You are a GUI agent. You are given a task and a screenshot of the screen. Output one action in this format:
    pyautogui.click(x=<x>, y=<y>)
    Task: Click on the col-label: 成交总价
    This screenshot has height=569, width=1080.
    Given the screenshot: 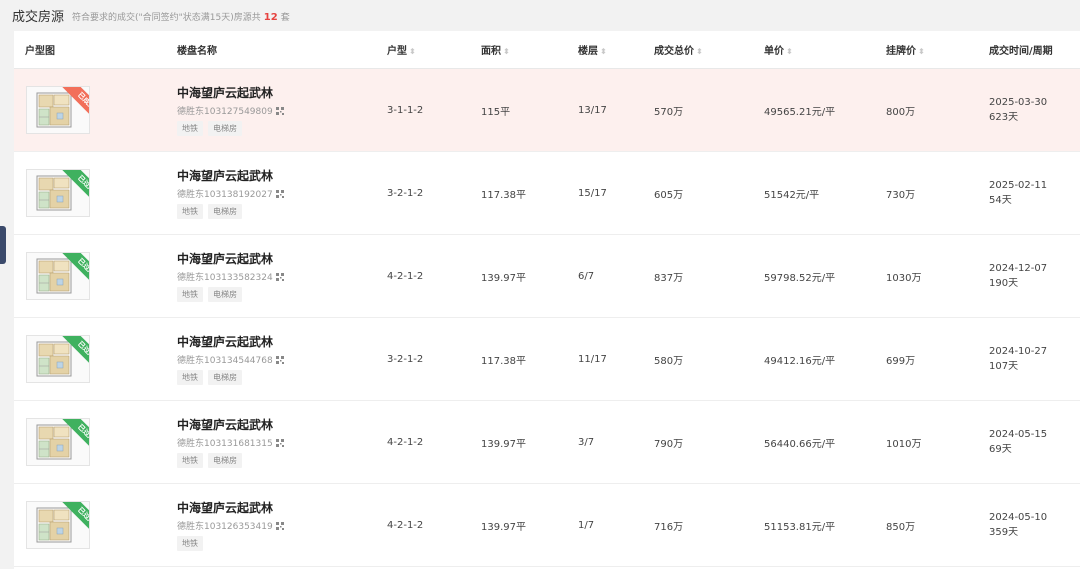 What is the action you would take?
    pyautogui.click(x=674, y=51)
    